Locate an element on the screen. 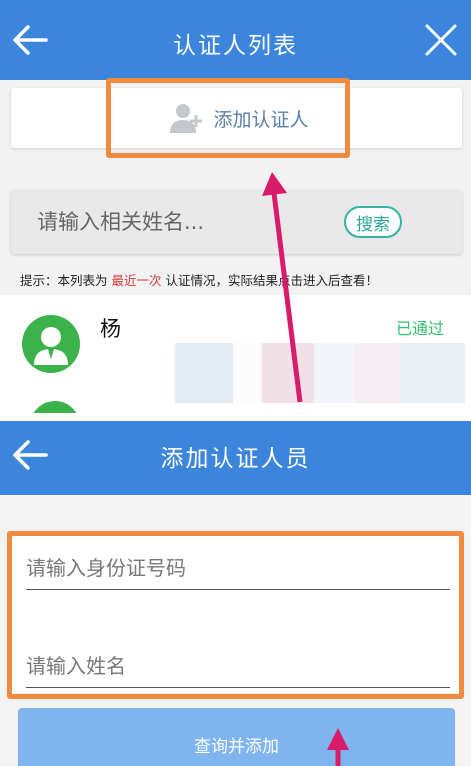 The width and height of the screenshot is (471, 766). search-bar: 搜索 is located at coordinates (236, 222).